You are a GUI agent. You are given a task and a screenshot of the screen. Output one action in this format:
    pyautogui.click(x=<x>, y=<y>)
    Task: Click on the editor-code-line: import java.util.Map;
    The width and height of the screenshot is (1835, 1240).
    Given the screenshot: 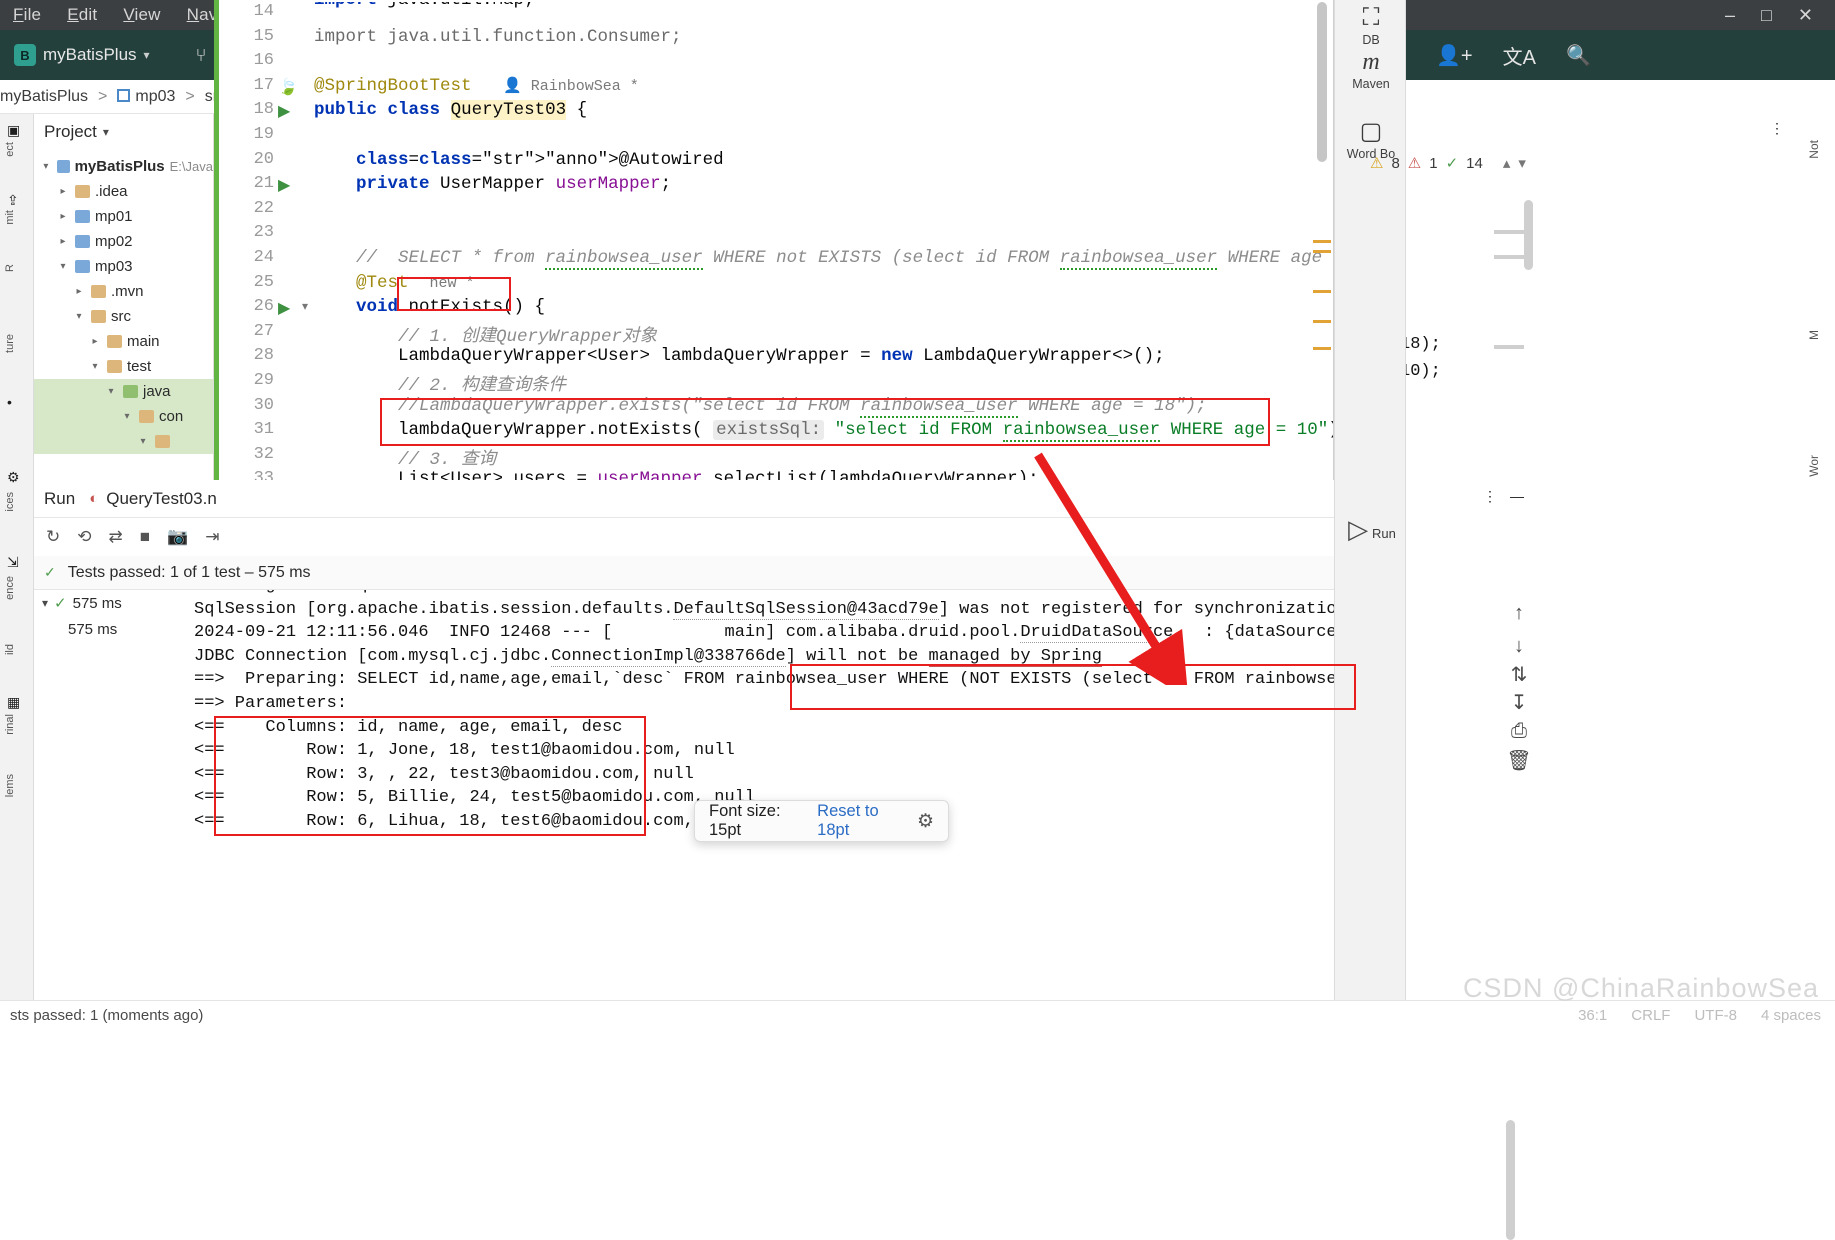 What is the action you would take?
    pyautogui.click(x=424, y=6)
    